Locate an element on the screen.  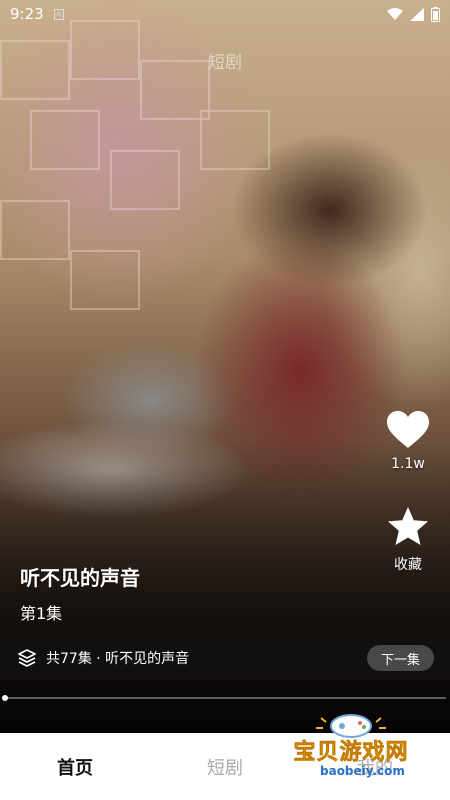
status-bar: 9:23 A is located at coordinates (225, 14).